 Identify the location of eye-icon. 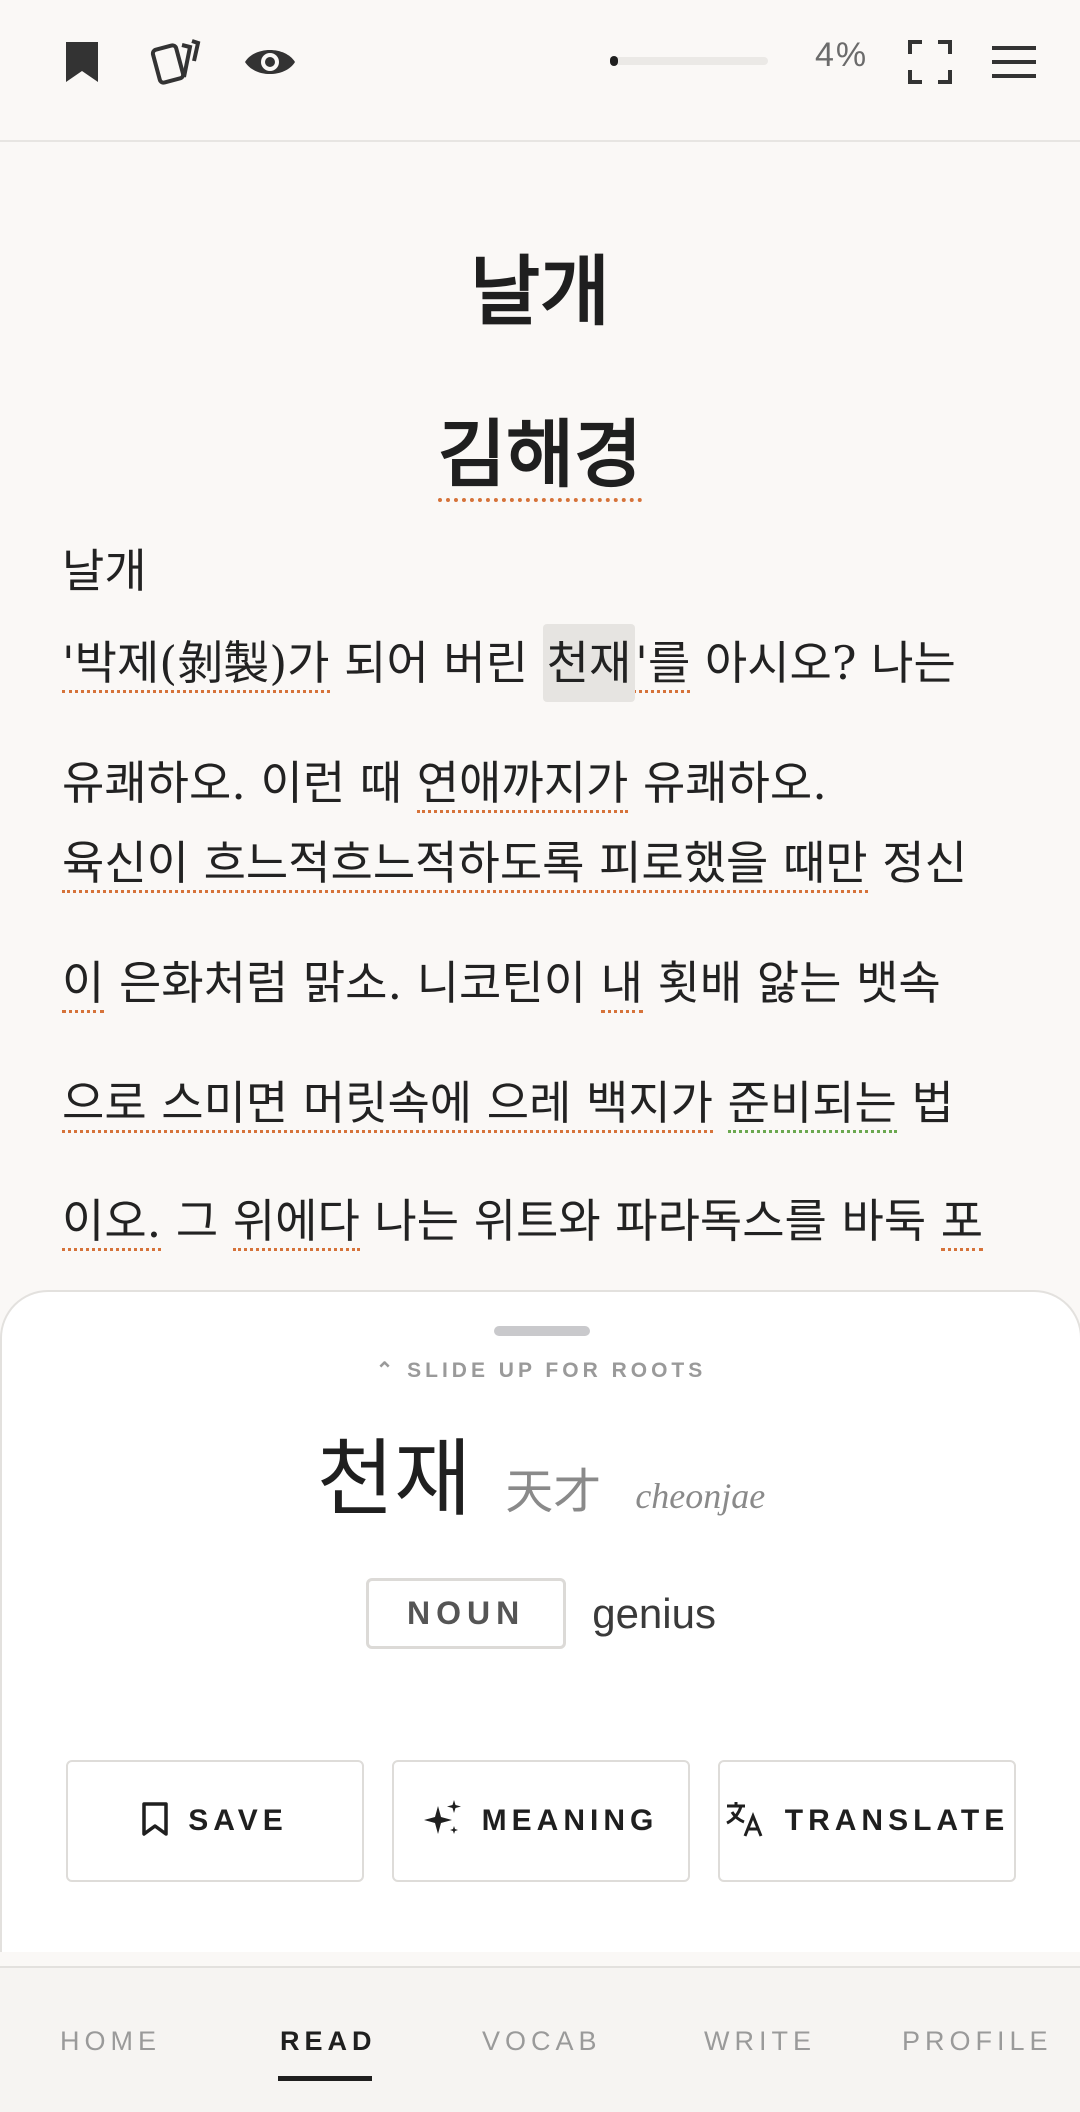
(270, 62).